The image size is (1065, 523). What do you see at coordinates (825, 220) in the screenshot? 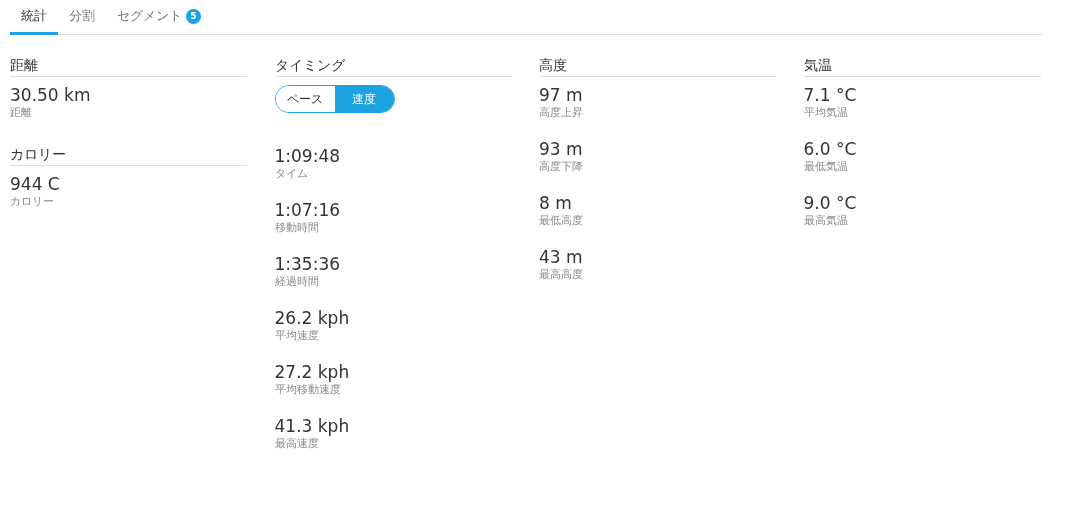
I see `stat-label: 最高気温` at bounding box center [825, 220].